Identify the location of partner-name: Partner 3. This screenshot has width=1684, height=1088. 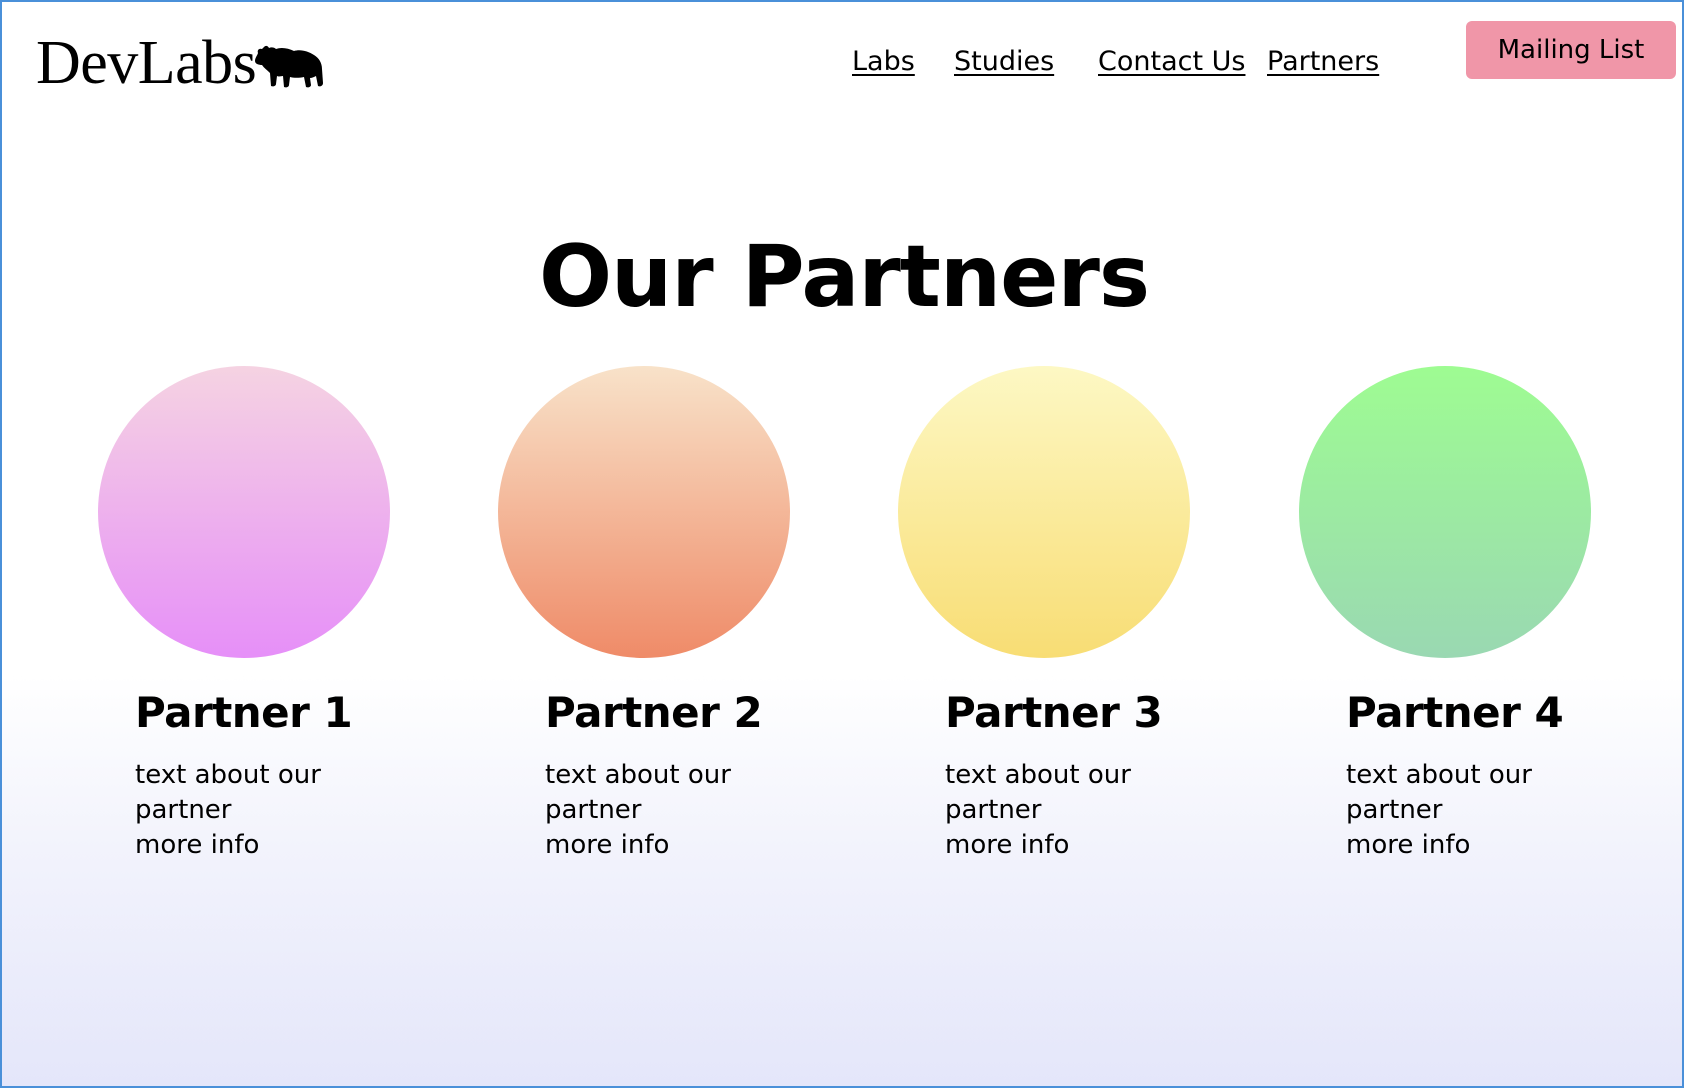
(1054, 712).